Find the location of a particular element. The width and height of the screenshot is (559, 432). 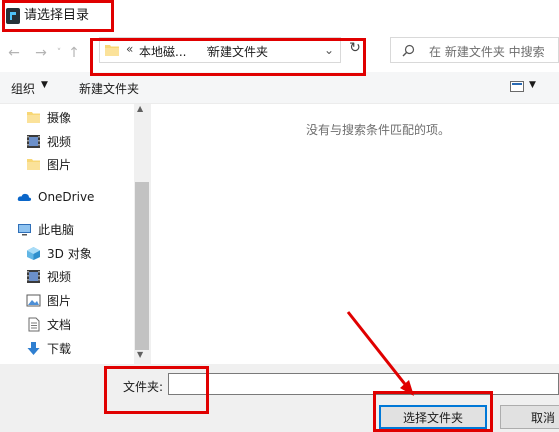

search-input: 在 新建文件夹 中搜索 is located at coordinates (487, 51).